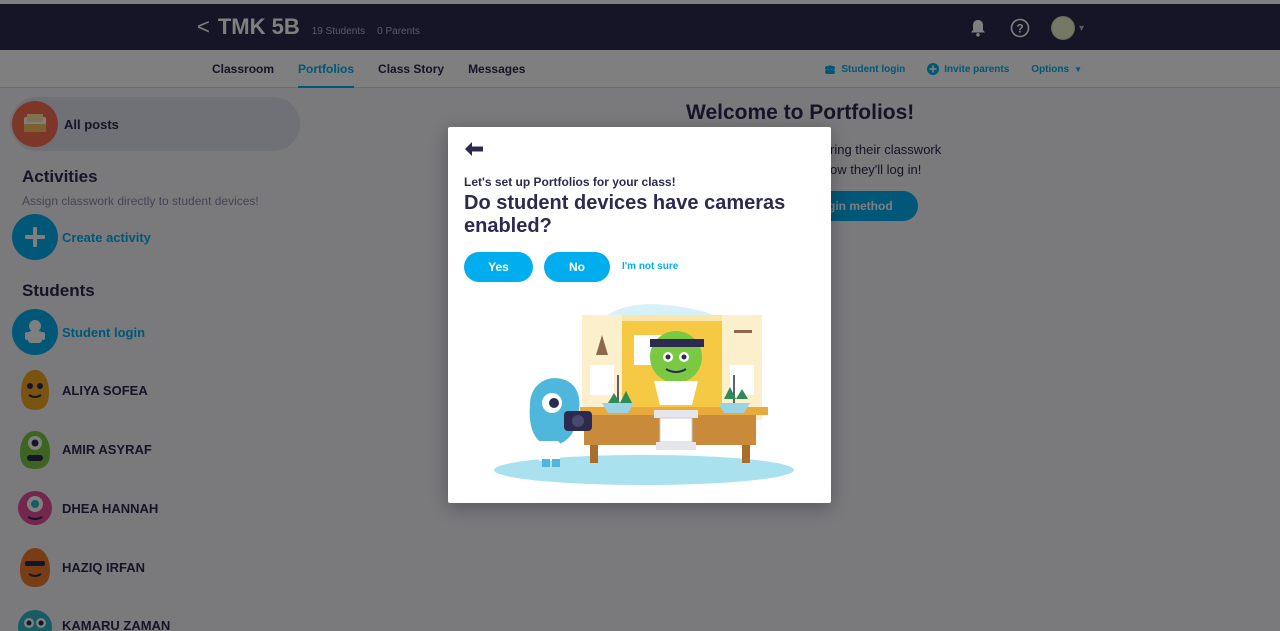  Describe the element at coordinates (577, 267) in the screenshot. I see `no-button: No` at that location.